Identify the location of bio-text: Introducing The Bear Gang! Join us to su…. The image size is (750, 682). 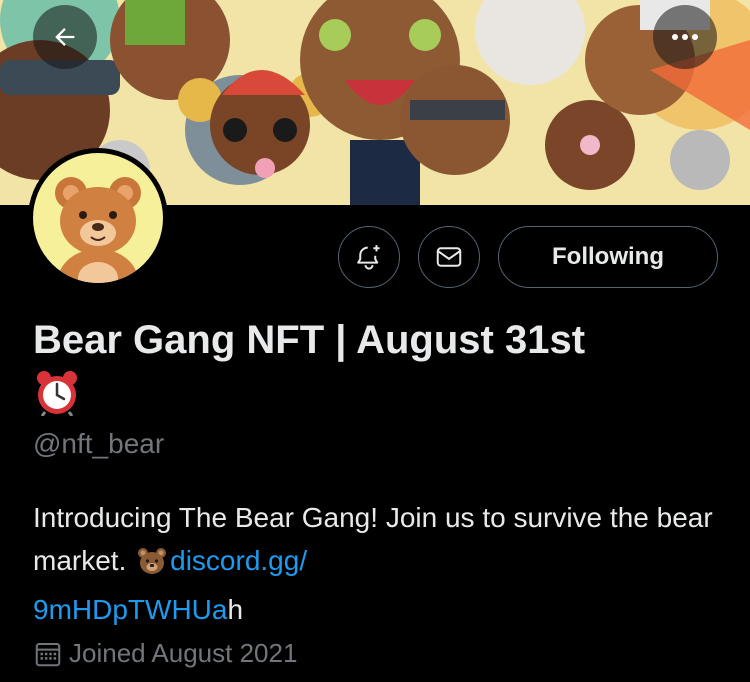
(373, 539).